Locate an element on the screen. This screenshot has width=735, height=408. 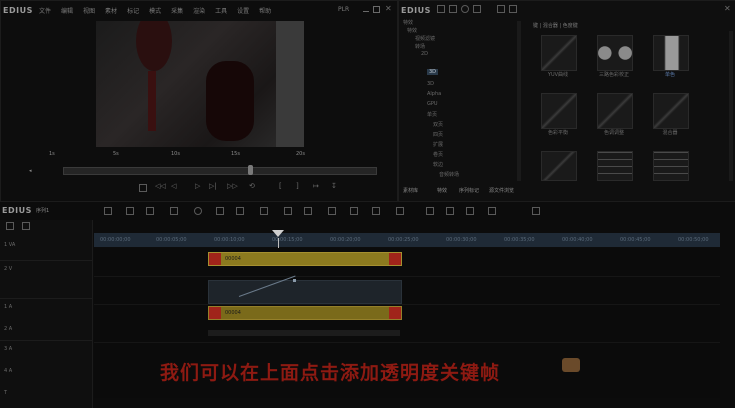
undo-icon is located at coordinates (198, 211).